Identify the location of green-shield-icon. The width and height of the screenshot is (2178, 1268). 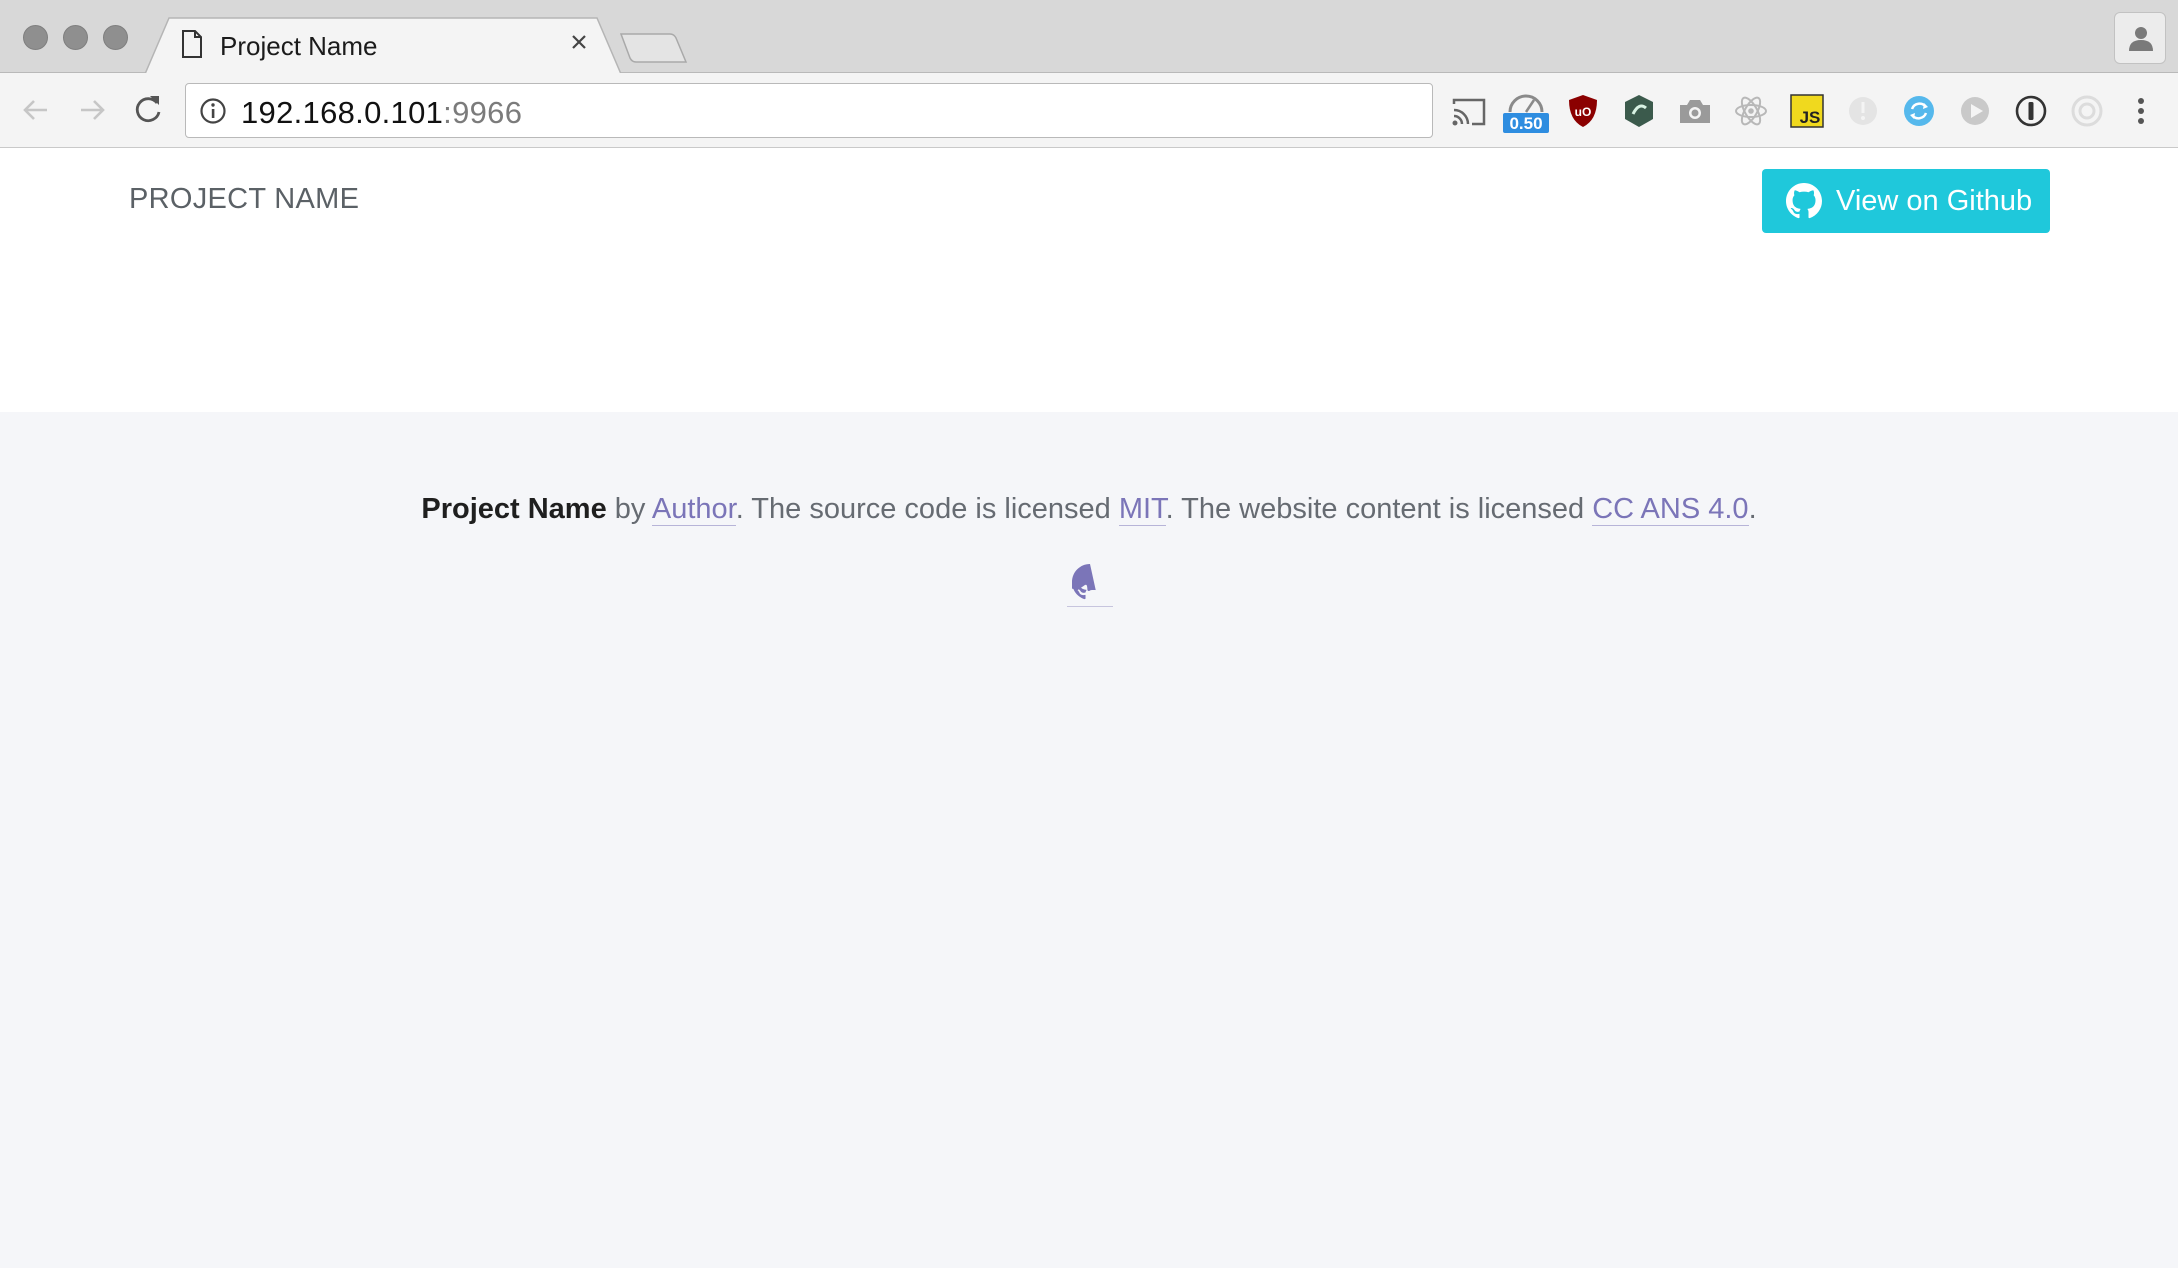
(1639, 111).